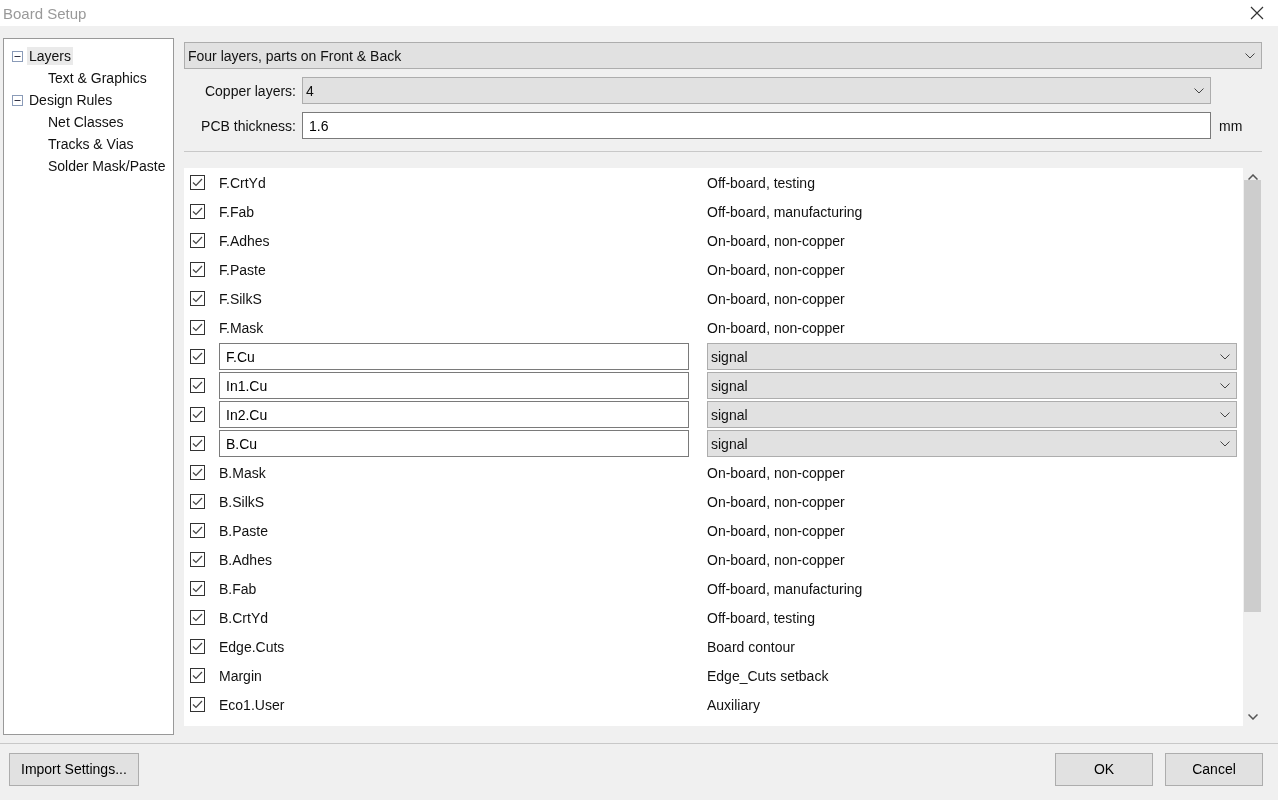 This screenshot has width=1278, height=800. I want to click on layer-name-field: In2.Cu, so click(454, 414).